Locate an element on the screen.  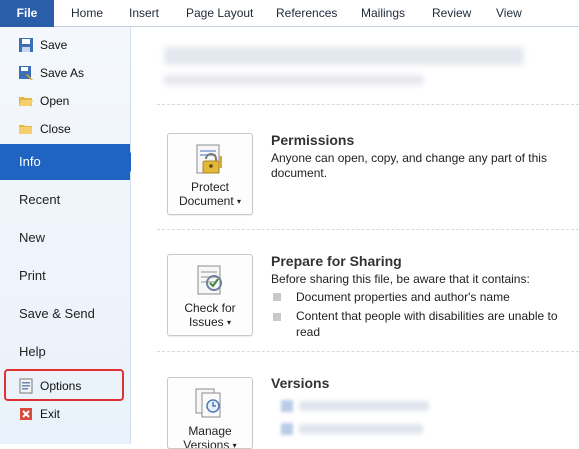
save-command: Save is located at coordinates (65, 45).